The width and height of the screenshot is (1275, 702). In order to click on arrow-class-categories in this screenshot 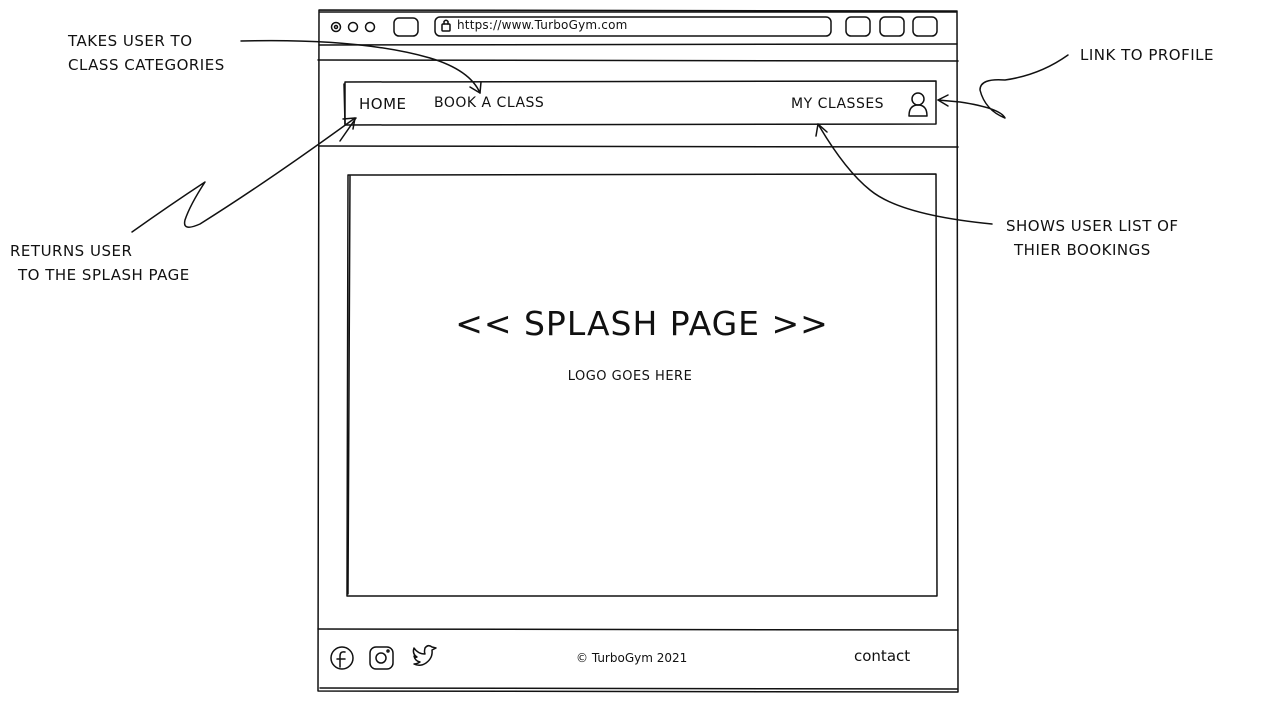, I will do `click(360, 66)`.